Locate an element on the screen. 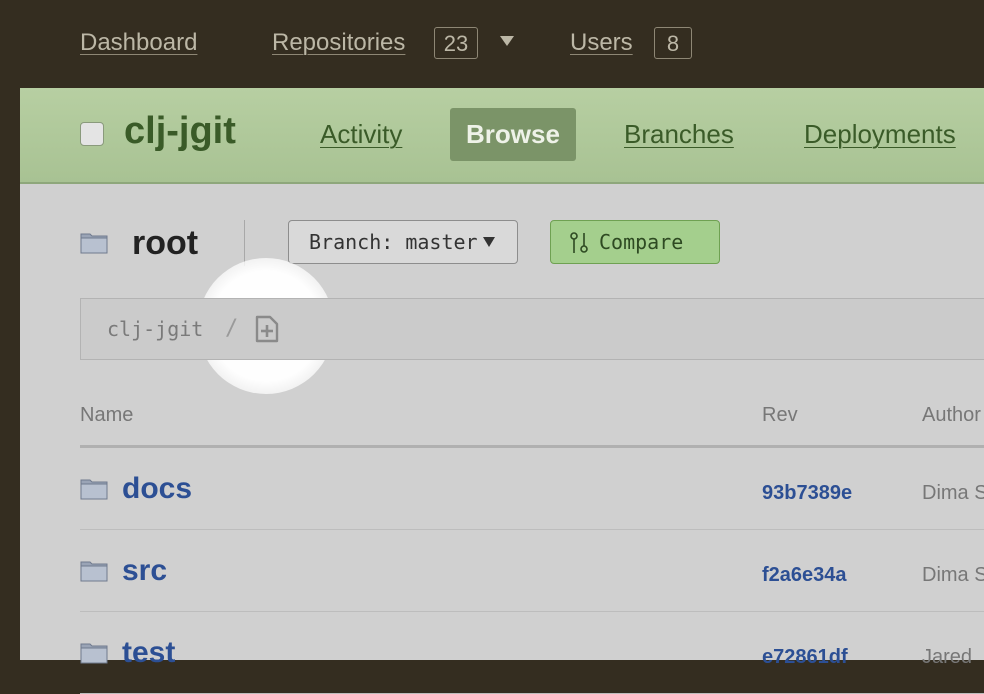 The image size is (984, 694). file-table-header: Name Rev Author is located at coordinates (532, 420).